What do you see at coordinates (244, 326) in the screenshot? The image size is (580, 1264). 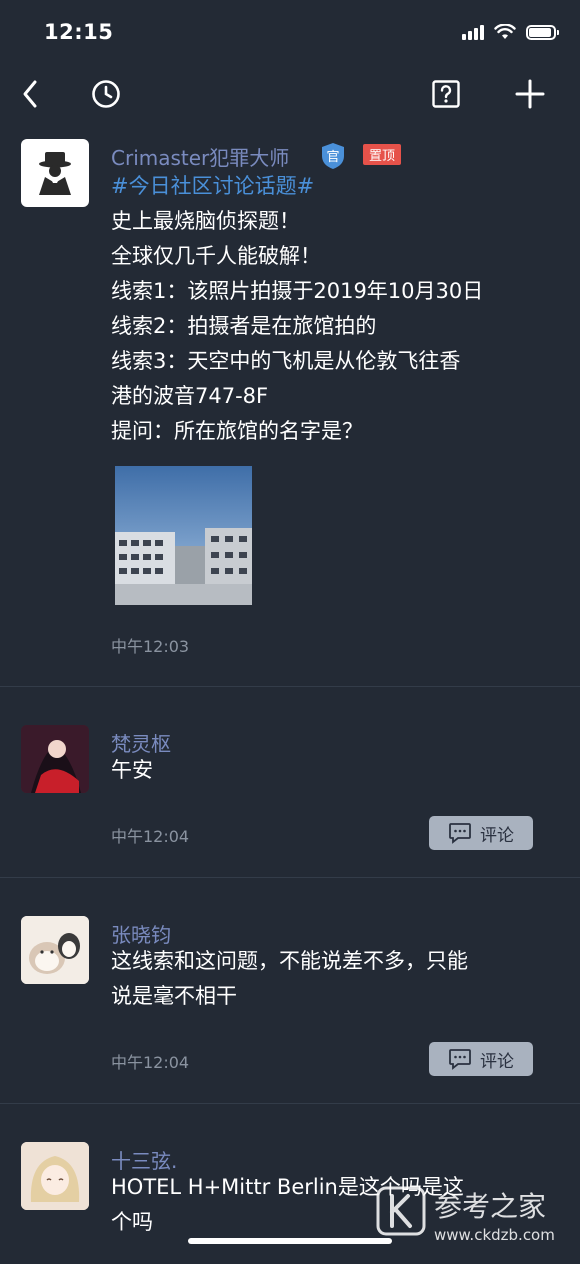 I see `content-line: 线索2：拍摄者是在旅馆拍的` at bounding box center [244, 326].